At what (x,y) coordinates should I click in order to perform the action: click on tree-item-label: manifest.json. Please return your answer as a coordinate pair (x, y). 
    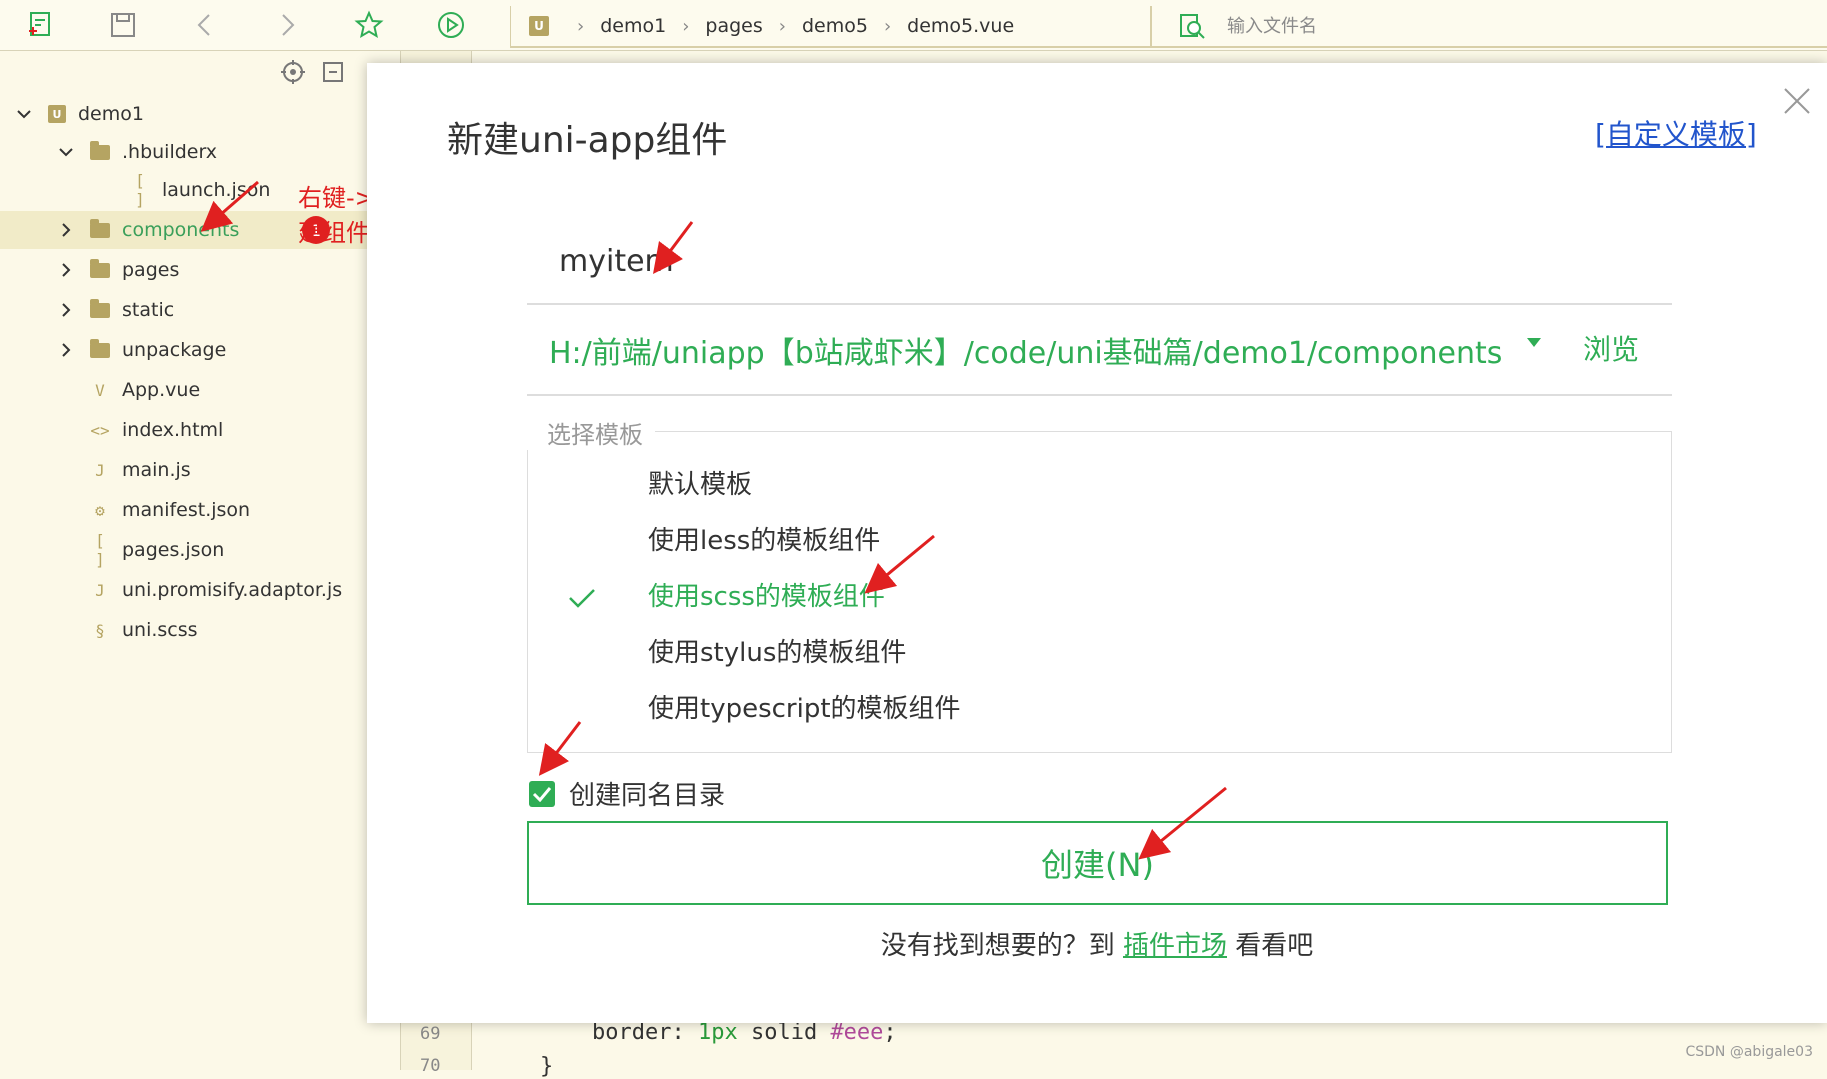
    Looking at the image, I should click on (186, 510).